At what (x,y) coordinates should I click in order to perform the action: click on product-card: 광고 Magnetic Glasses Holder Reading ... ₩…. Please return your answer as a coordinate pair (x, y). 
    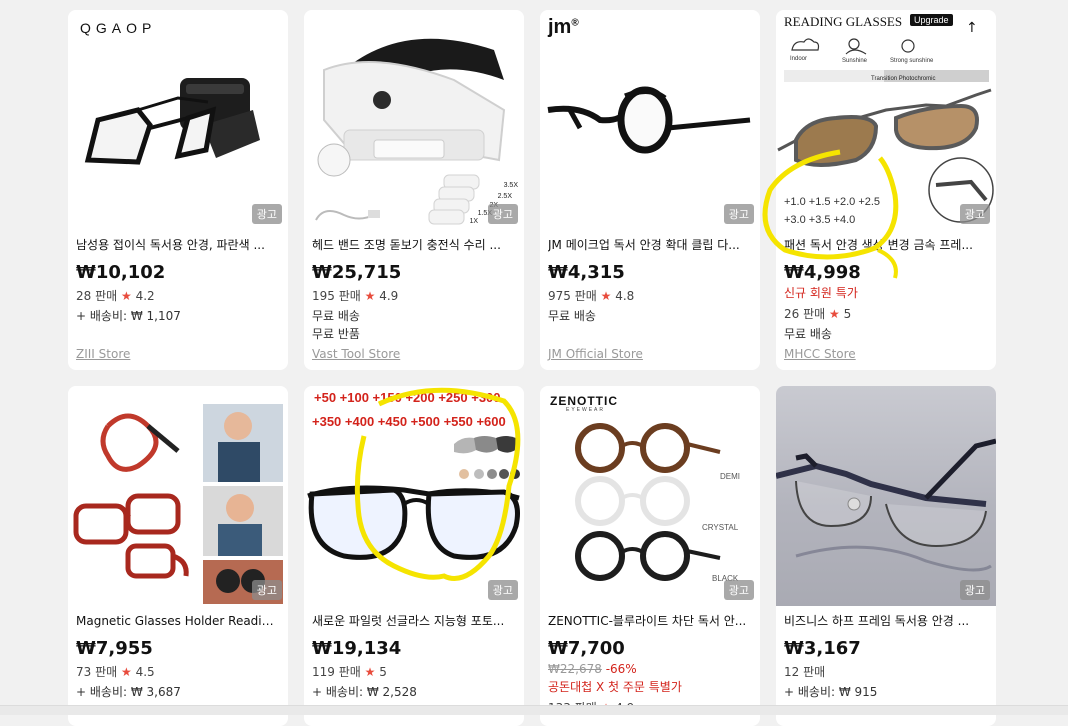
    Looking at the image, I should click on (178, 556).